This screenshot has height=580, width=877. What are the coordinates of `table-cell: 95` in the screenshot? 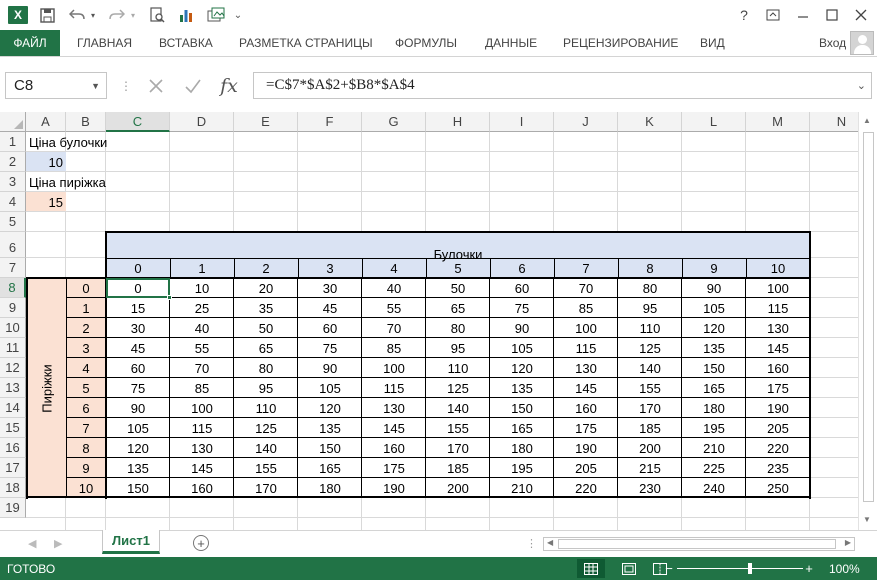 It's located at (266, 388).